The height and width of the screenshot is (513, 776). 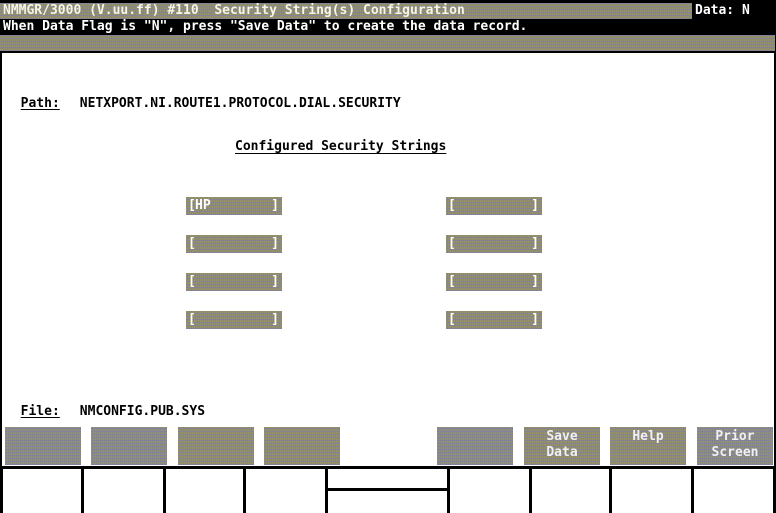 I want to click on security-string-field-5: [ ], so click(x=494, y=206).